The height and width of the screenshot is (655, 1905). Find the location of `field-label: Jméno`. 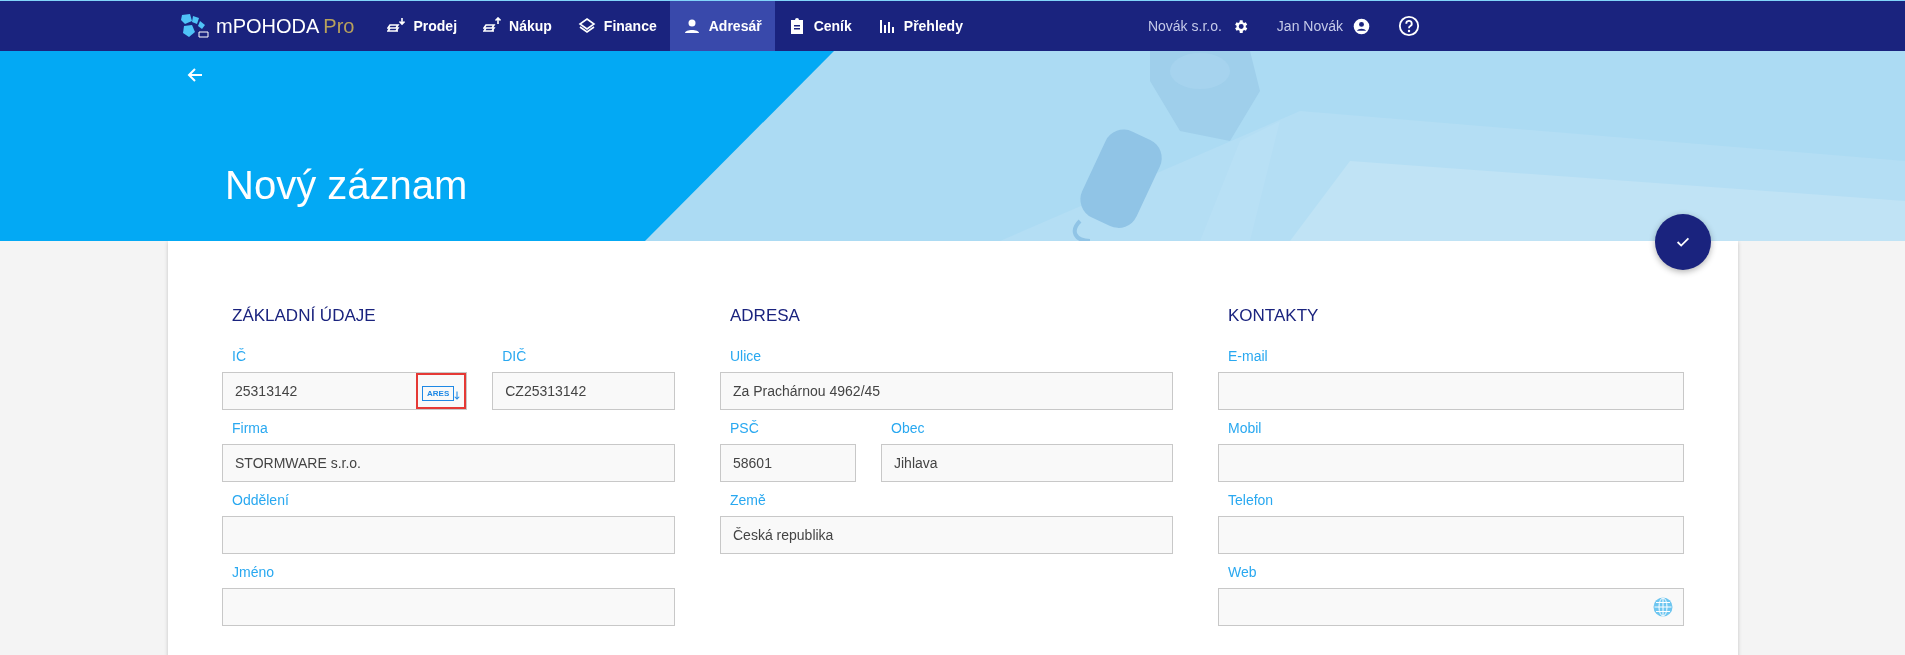

field-label: Jméno is located at coordinates (254, 572).